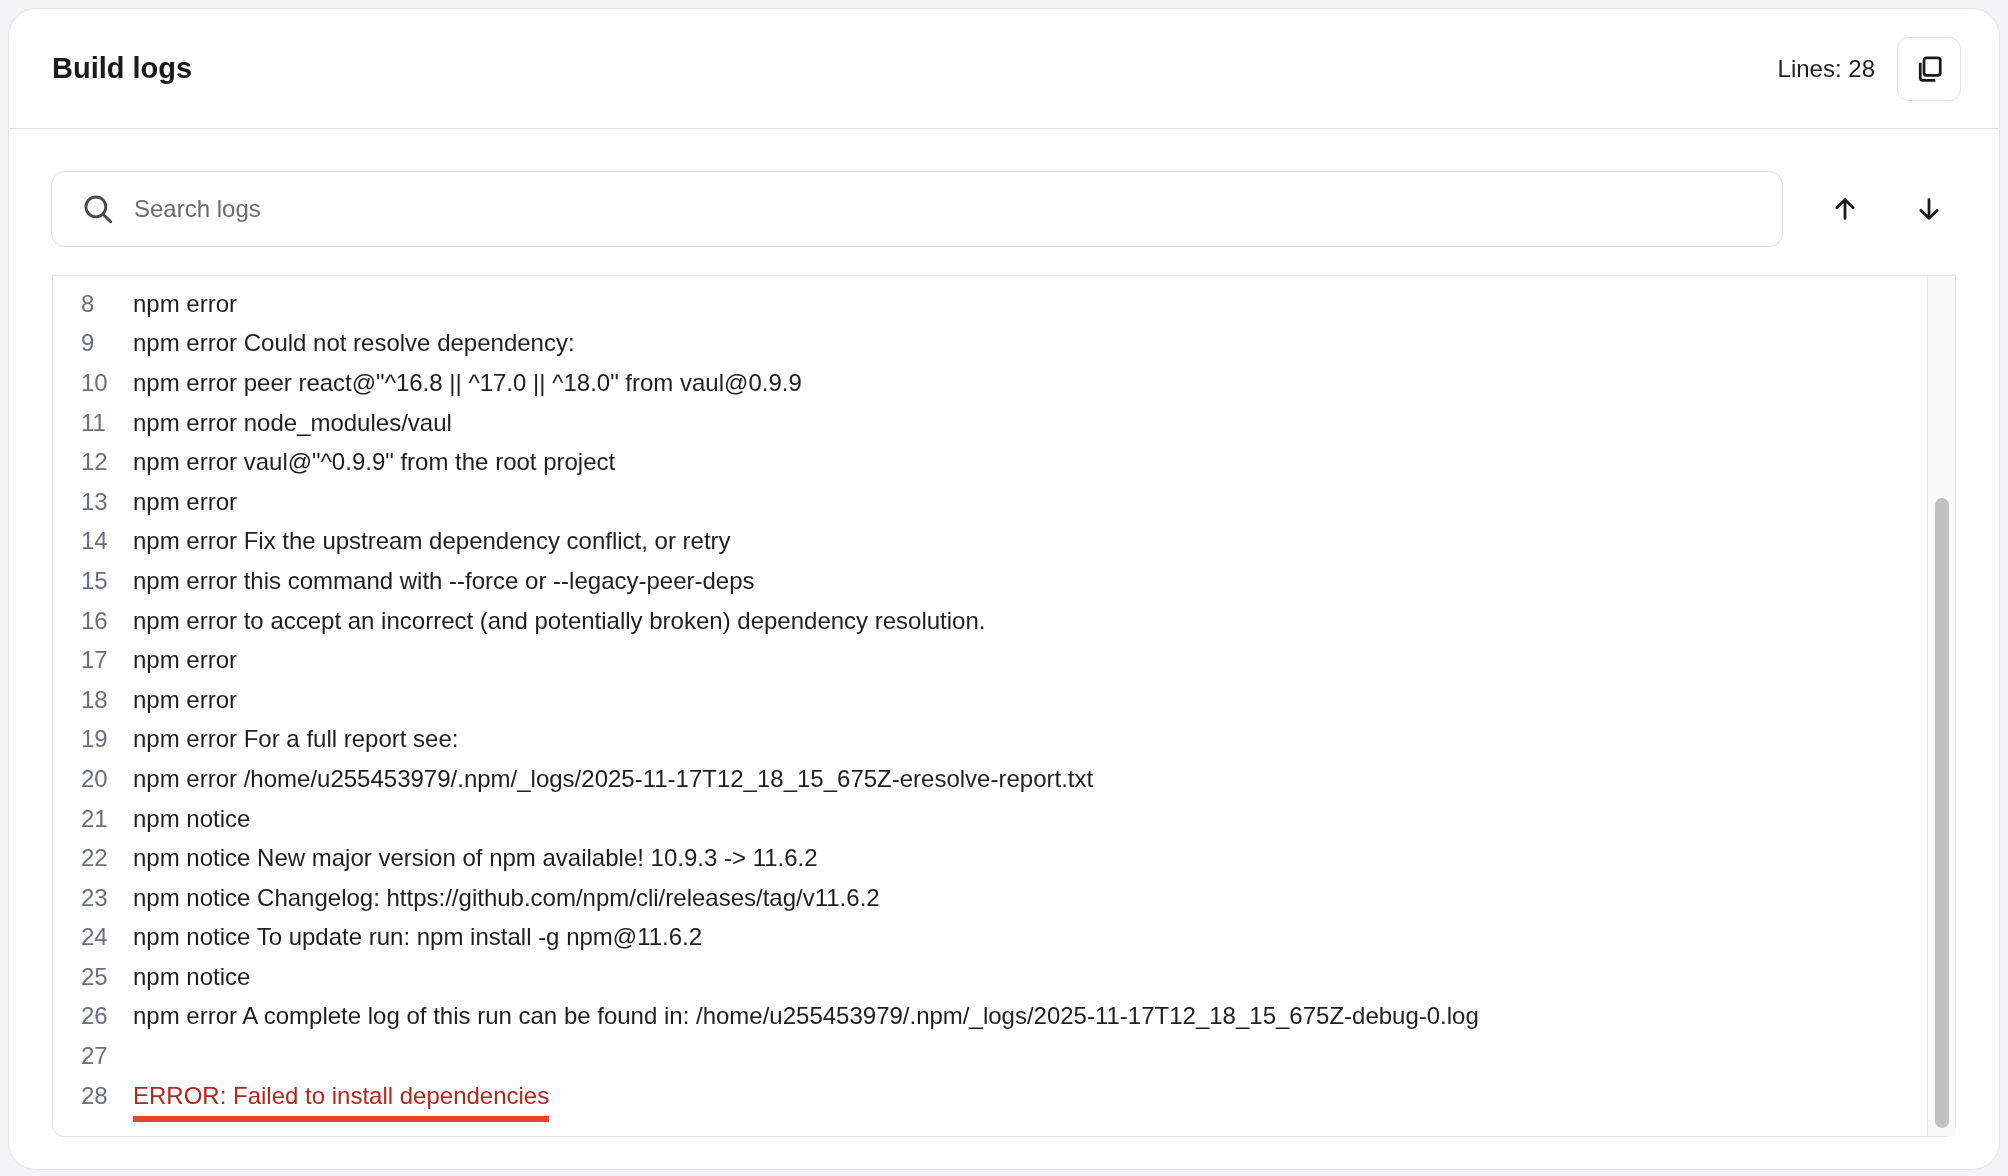 The width and height of the screenshot is (2008, 1176). Describe the element at coordinates (95, 699) in the screenshot. I see `line-number: 18` at that location.